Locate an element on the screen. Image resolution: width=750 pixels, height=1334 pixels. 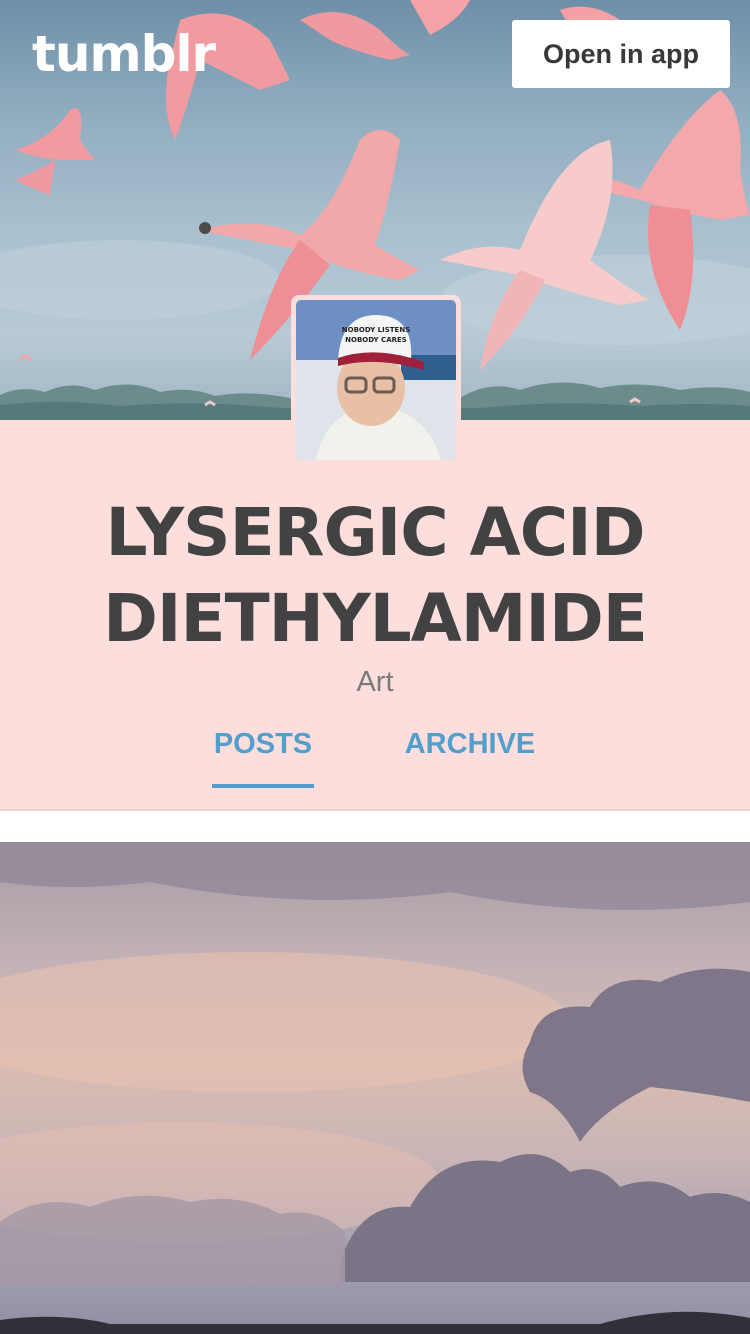
avatar-frame: NOBODY LISTENS NOBODY CARES is located at coordinates (376, 380).